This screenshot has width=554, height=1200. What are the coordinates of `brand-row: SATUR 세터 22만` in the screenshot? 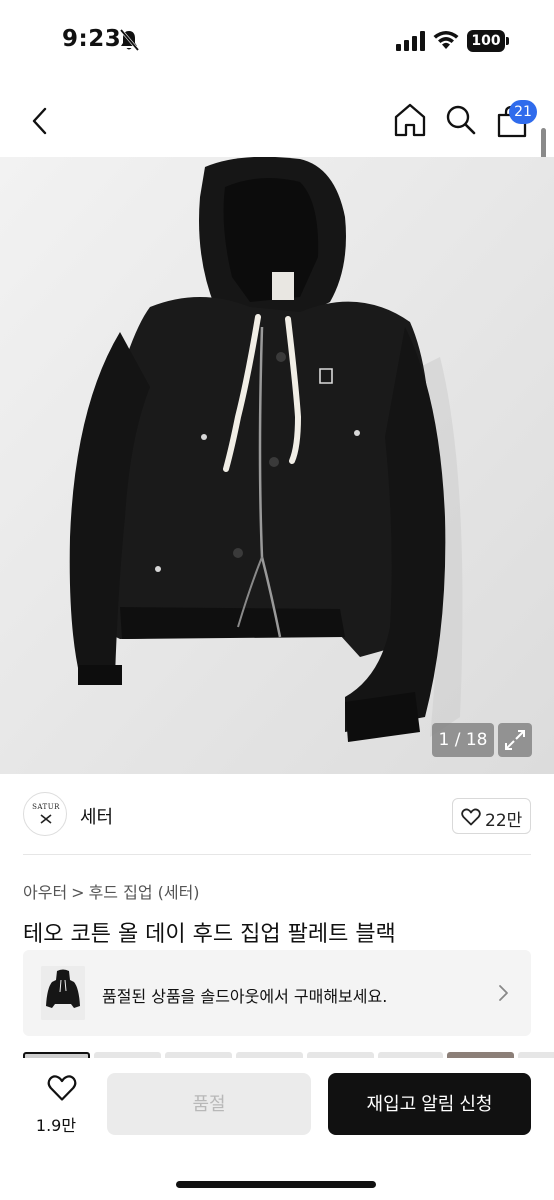 It's located at (277, 816).